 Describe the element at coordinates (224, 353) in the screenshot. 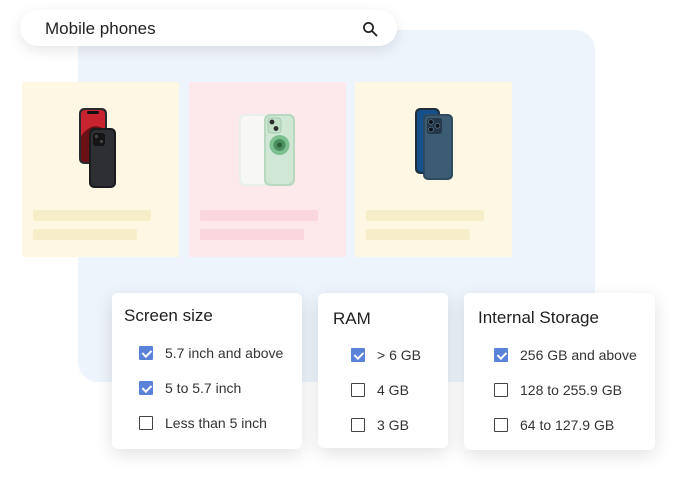

I see `filter-option-label: 5.7 inch and above` at that location.